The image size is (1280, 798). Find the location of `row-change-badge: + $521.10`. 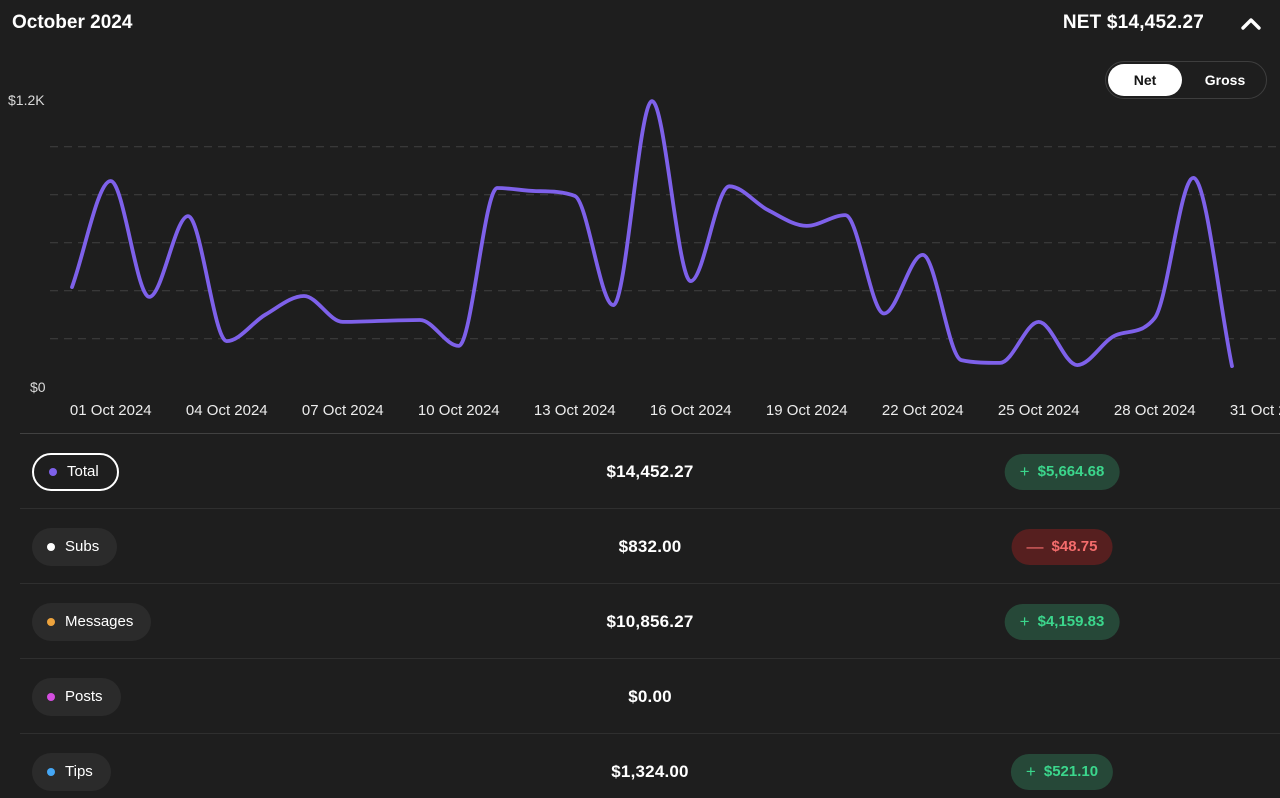

row-change-badge: + $521.10 is located at coordinates (1062, 771).